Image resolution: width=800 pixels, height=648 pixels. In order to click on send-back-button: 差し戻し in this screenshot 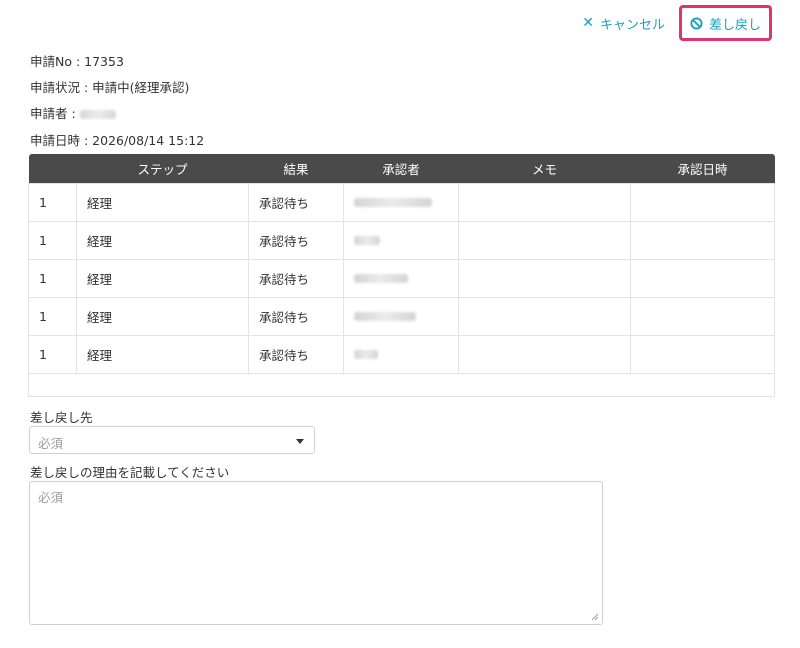, I will do `click(725, 23)`.